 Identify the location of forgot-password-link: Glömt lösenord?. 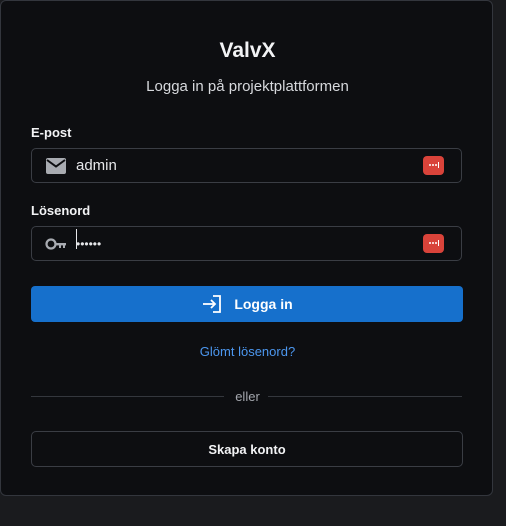
(247, 351).